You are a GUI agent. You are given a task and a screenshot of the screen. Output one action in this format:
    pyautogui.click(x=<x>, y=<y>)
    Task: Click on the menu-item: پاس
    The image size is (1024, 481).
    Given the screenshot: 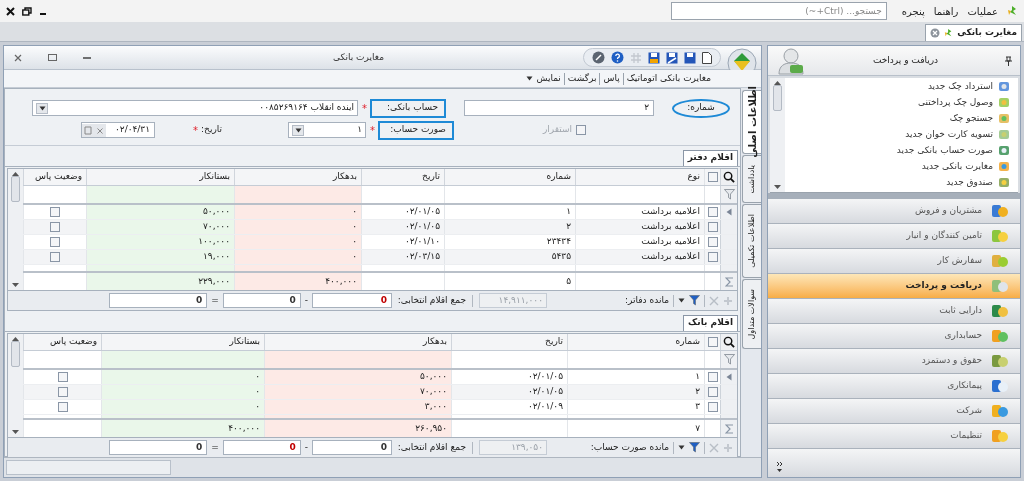 What is the action you would take?
    pyautogui.click(x=611, y=78)
    